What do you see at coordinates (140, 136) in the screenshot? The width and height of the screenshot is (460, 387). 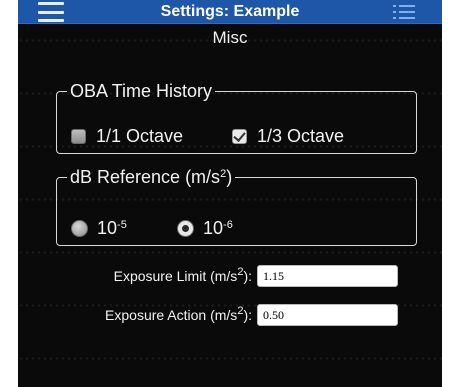 I see `checkbox-label: 1/1 Octave` at bounding box center [140, 136].